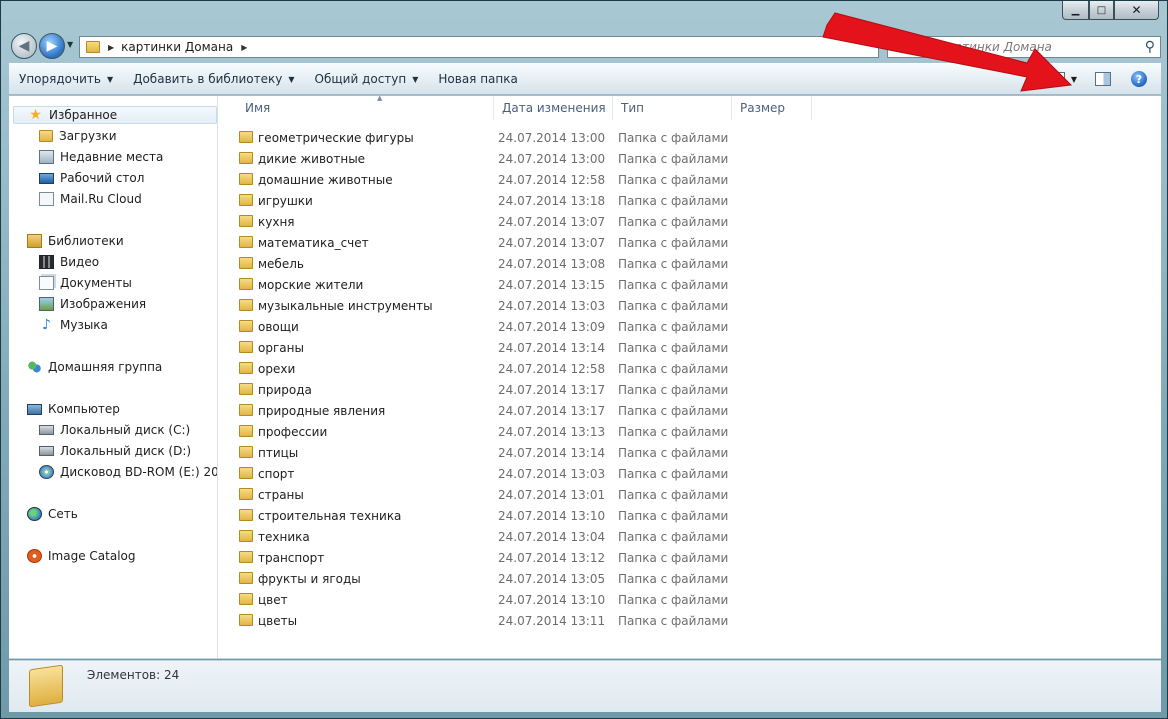 This screenshot has width=1168, height=719. I want to click on file-name: строительная техника, so click(320, 515).